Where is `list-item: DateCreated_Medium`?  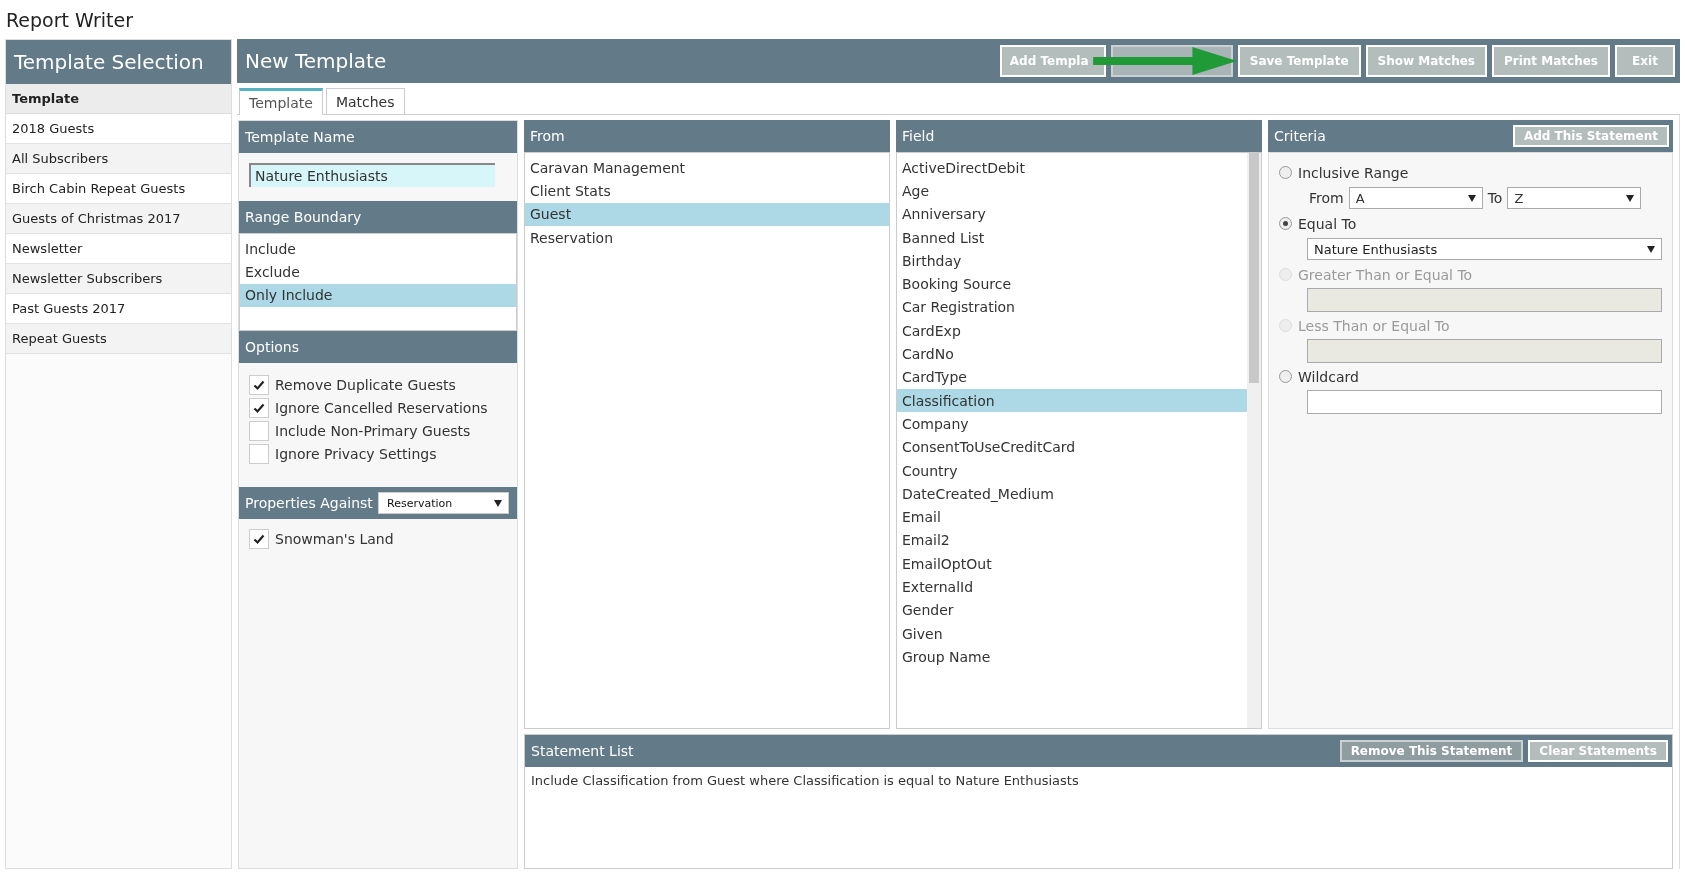 list-item: DateCreated_Medium is located at coordinates (1072, 494).